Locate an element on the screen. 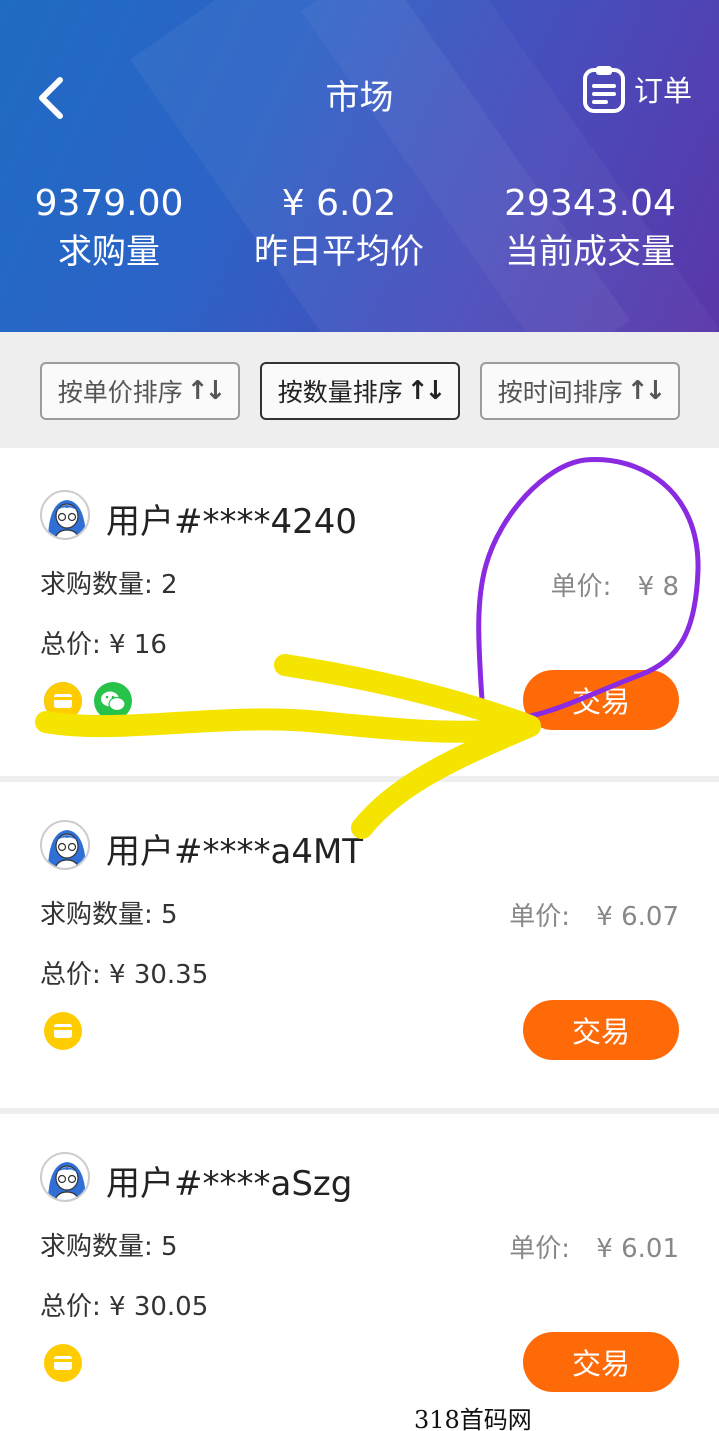  sort-by-time-button: 按时间排序 ↑↓ is located at coordinates (580, 391).